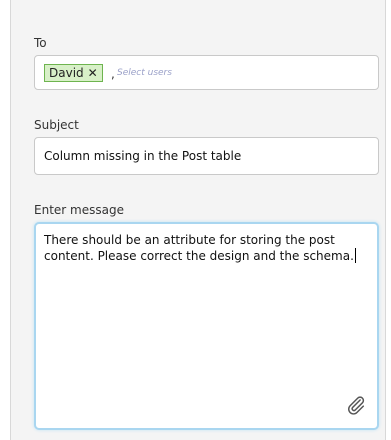 The height and width of the screenshot is (440, 391). Describe the element at coordinates (79, 210) in the screenshot. I see `message-label: Enter message` at that location.